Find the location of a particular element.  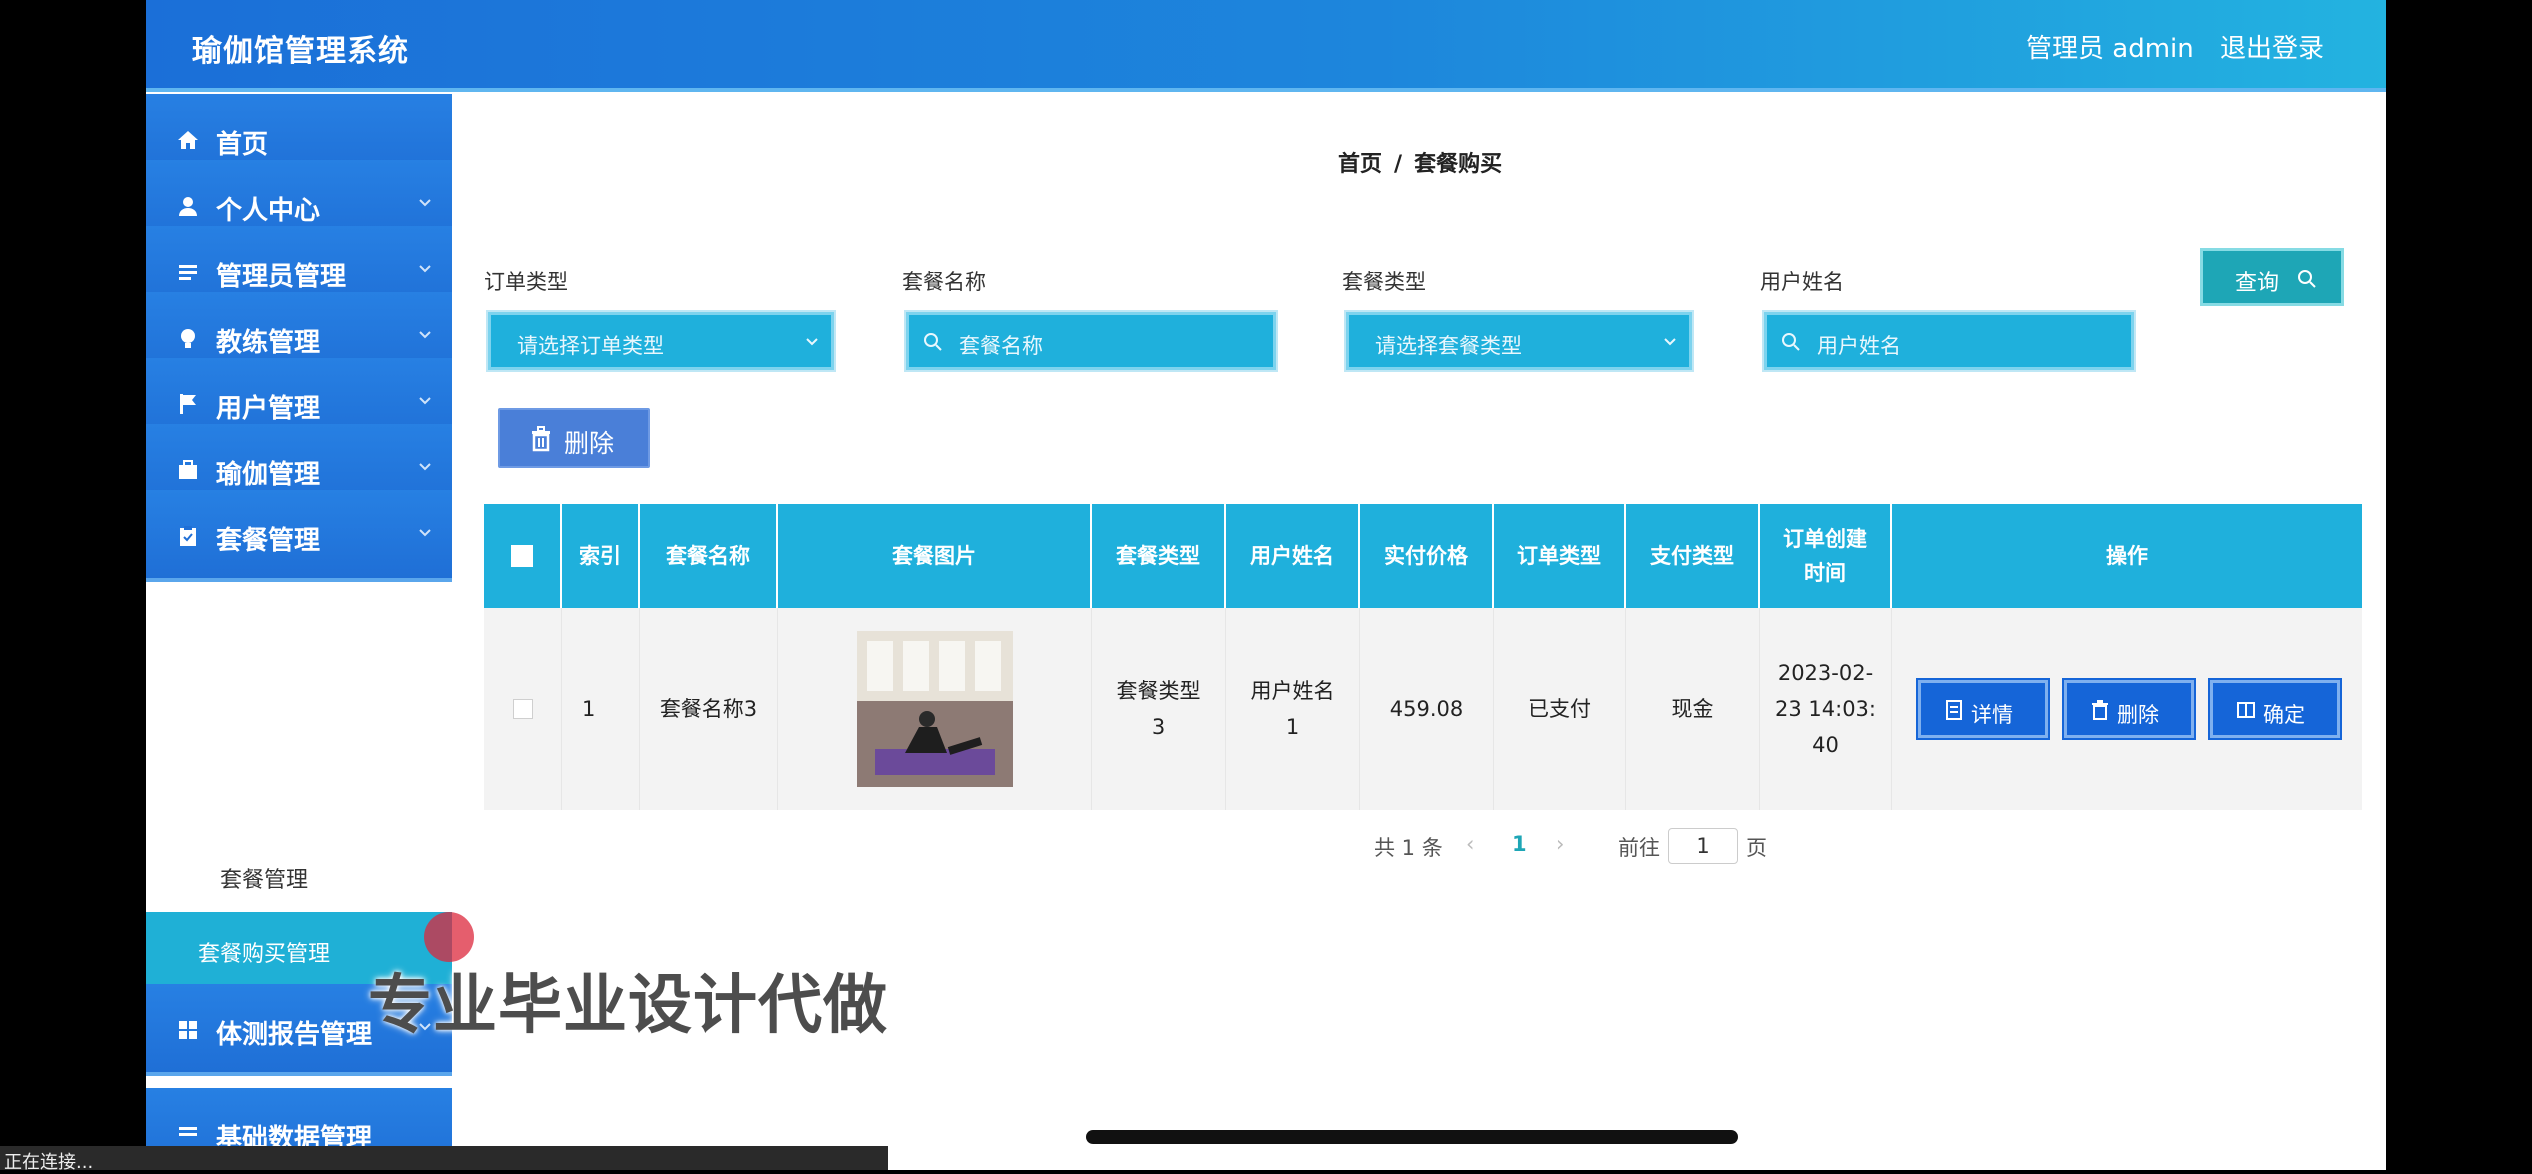

package-type-placeholder: 请选择套餐类型 is located at coordinates (1448, 346).